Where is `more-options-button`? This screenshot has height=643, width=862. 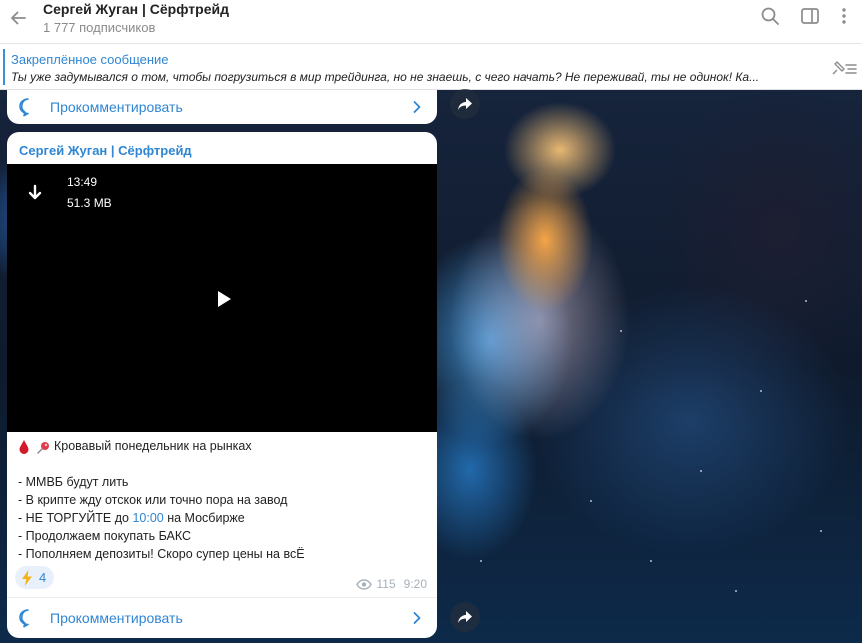
more-options-button is located at coordinates (844, 16).